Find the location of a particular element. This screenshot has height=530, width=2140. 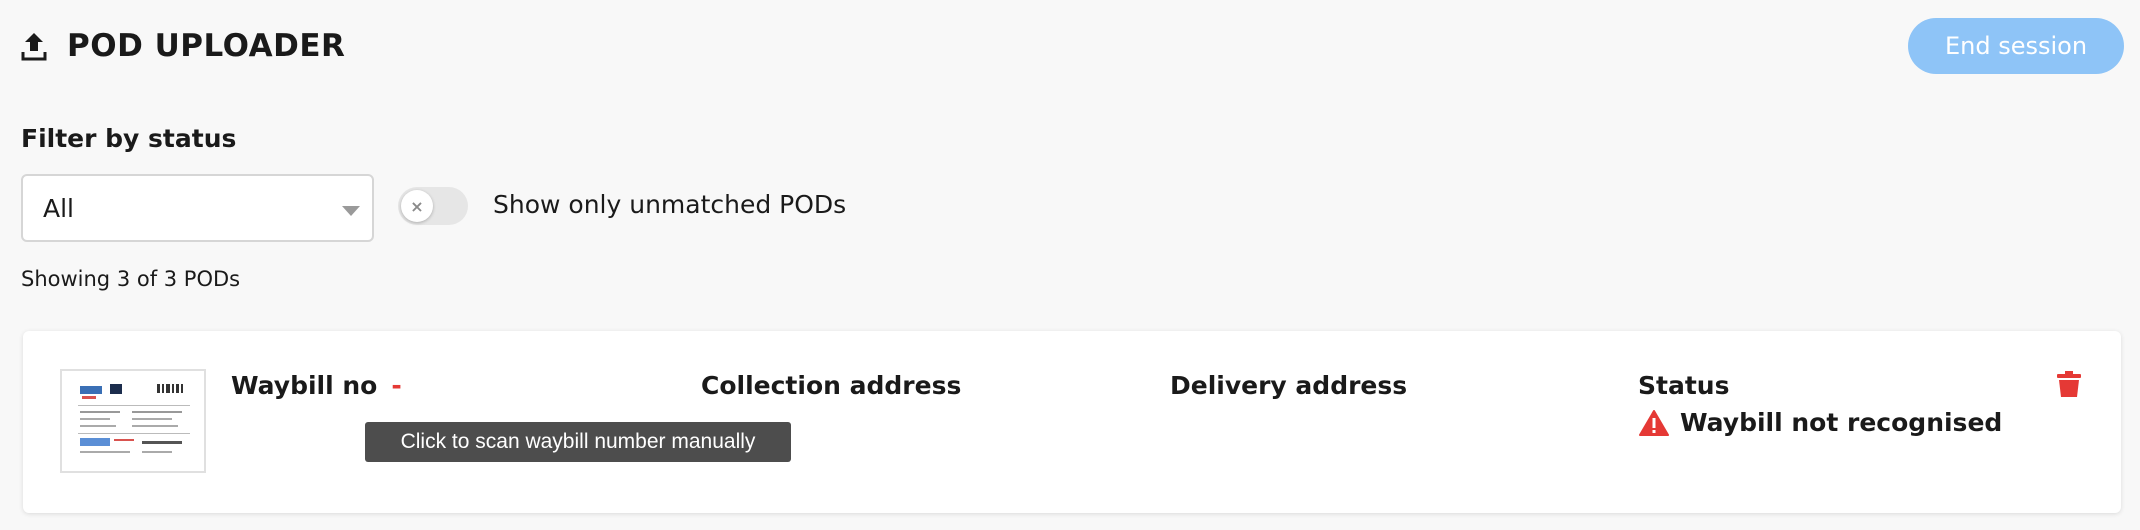

status-filter-value: All is located at coordinates (58, 208).